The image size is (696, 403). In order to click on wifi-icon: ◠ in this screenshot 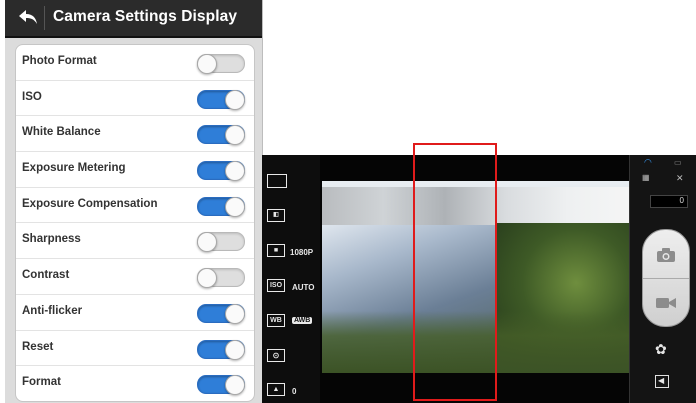, I will do `click(648, 162)`.